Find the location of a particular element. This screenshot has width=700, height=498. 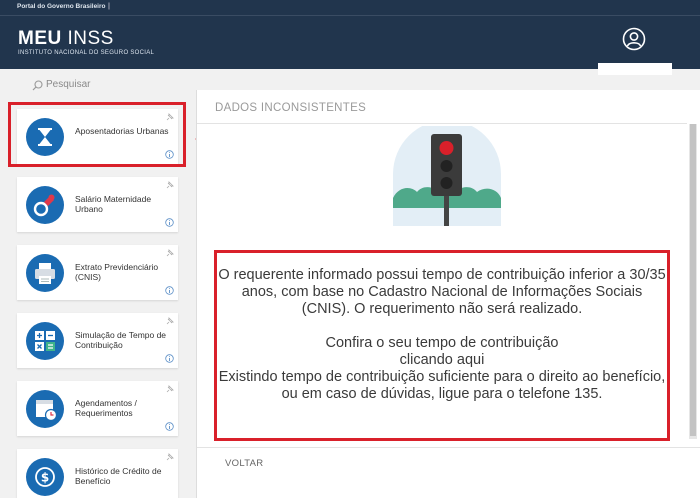

panel-scrollbar is located at coordinates (693, 281).